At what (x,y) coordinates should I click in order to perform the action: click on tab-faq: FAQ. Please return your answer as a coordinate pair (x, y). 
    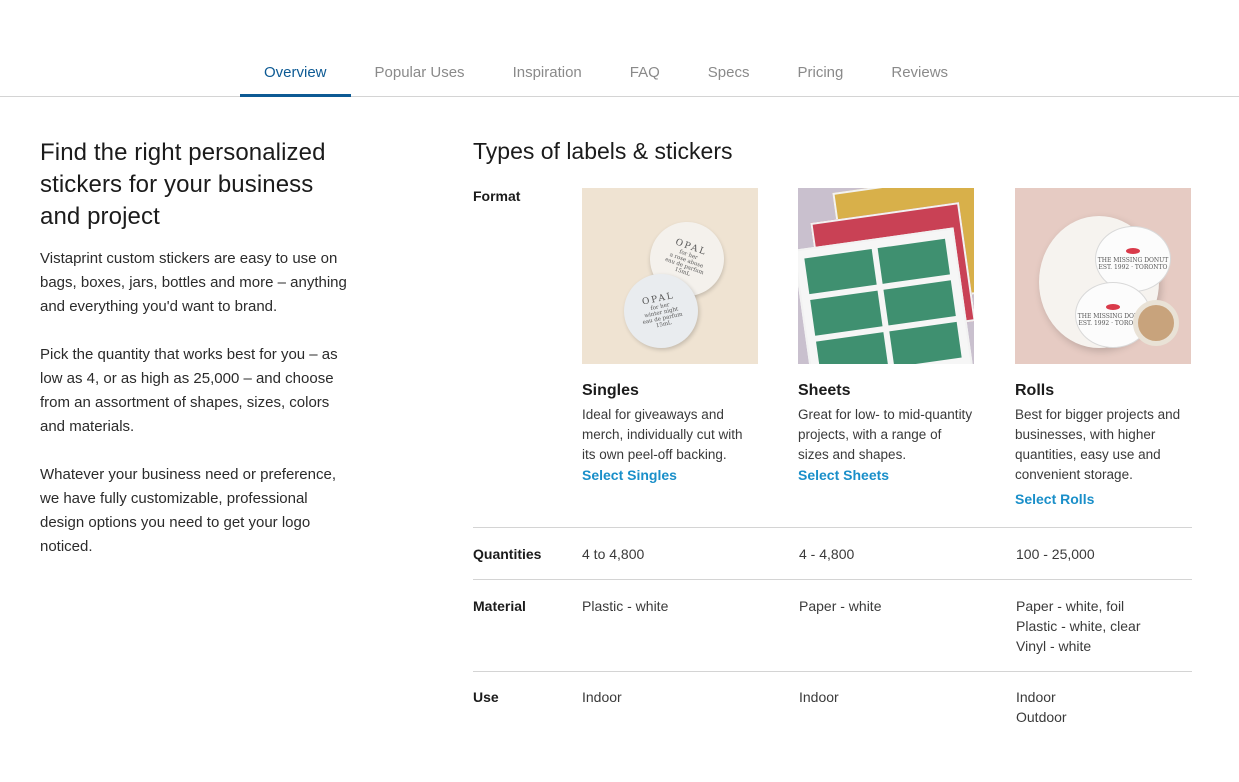
    Looking at the image, I should click on (645, 72).